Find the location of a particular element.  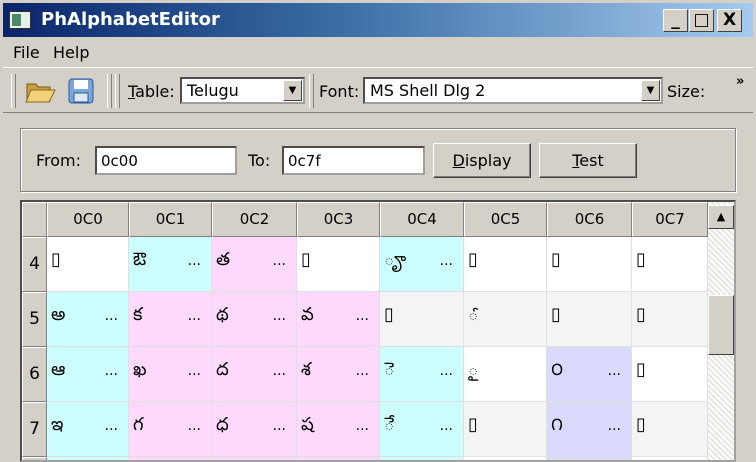

scrollbar-thumb is located at coordinates (721, 325).